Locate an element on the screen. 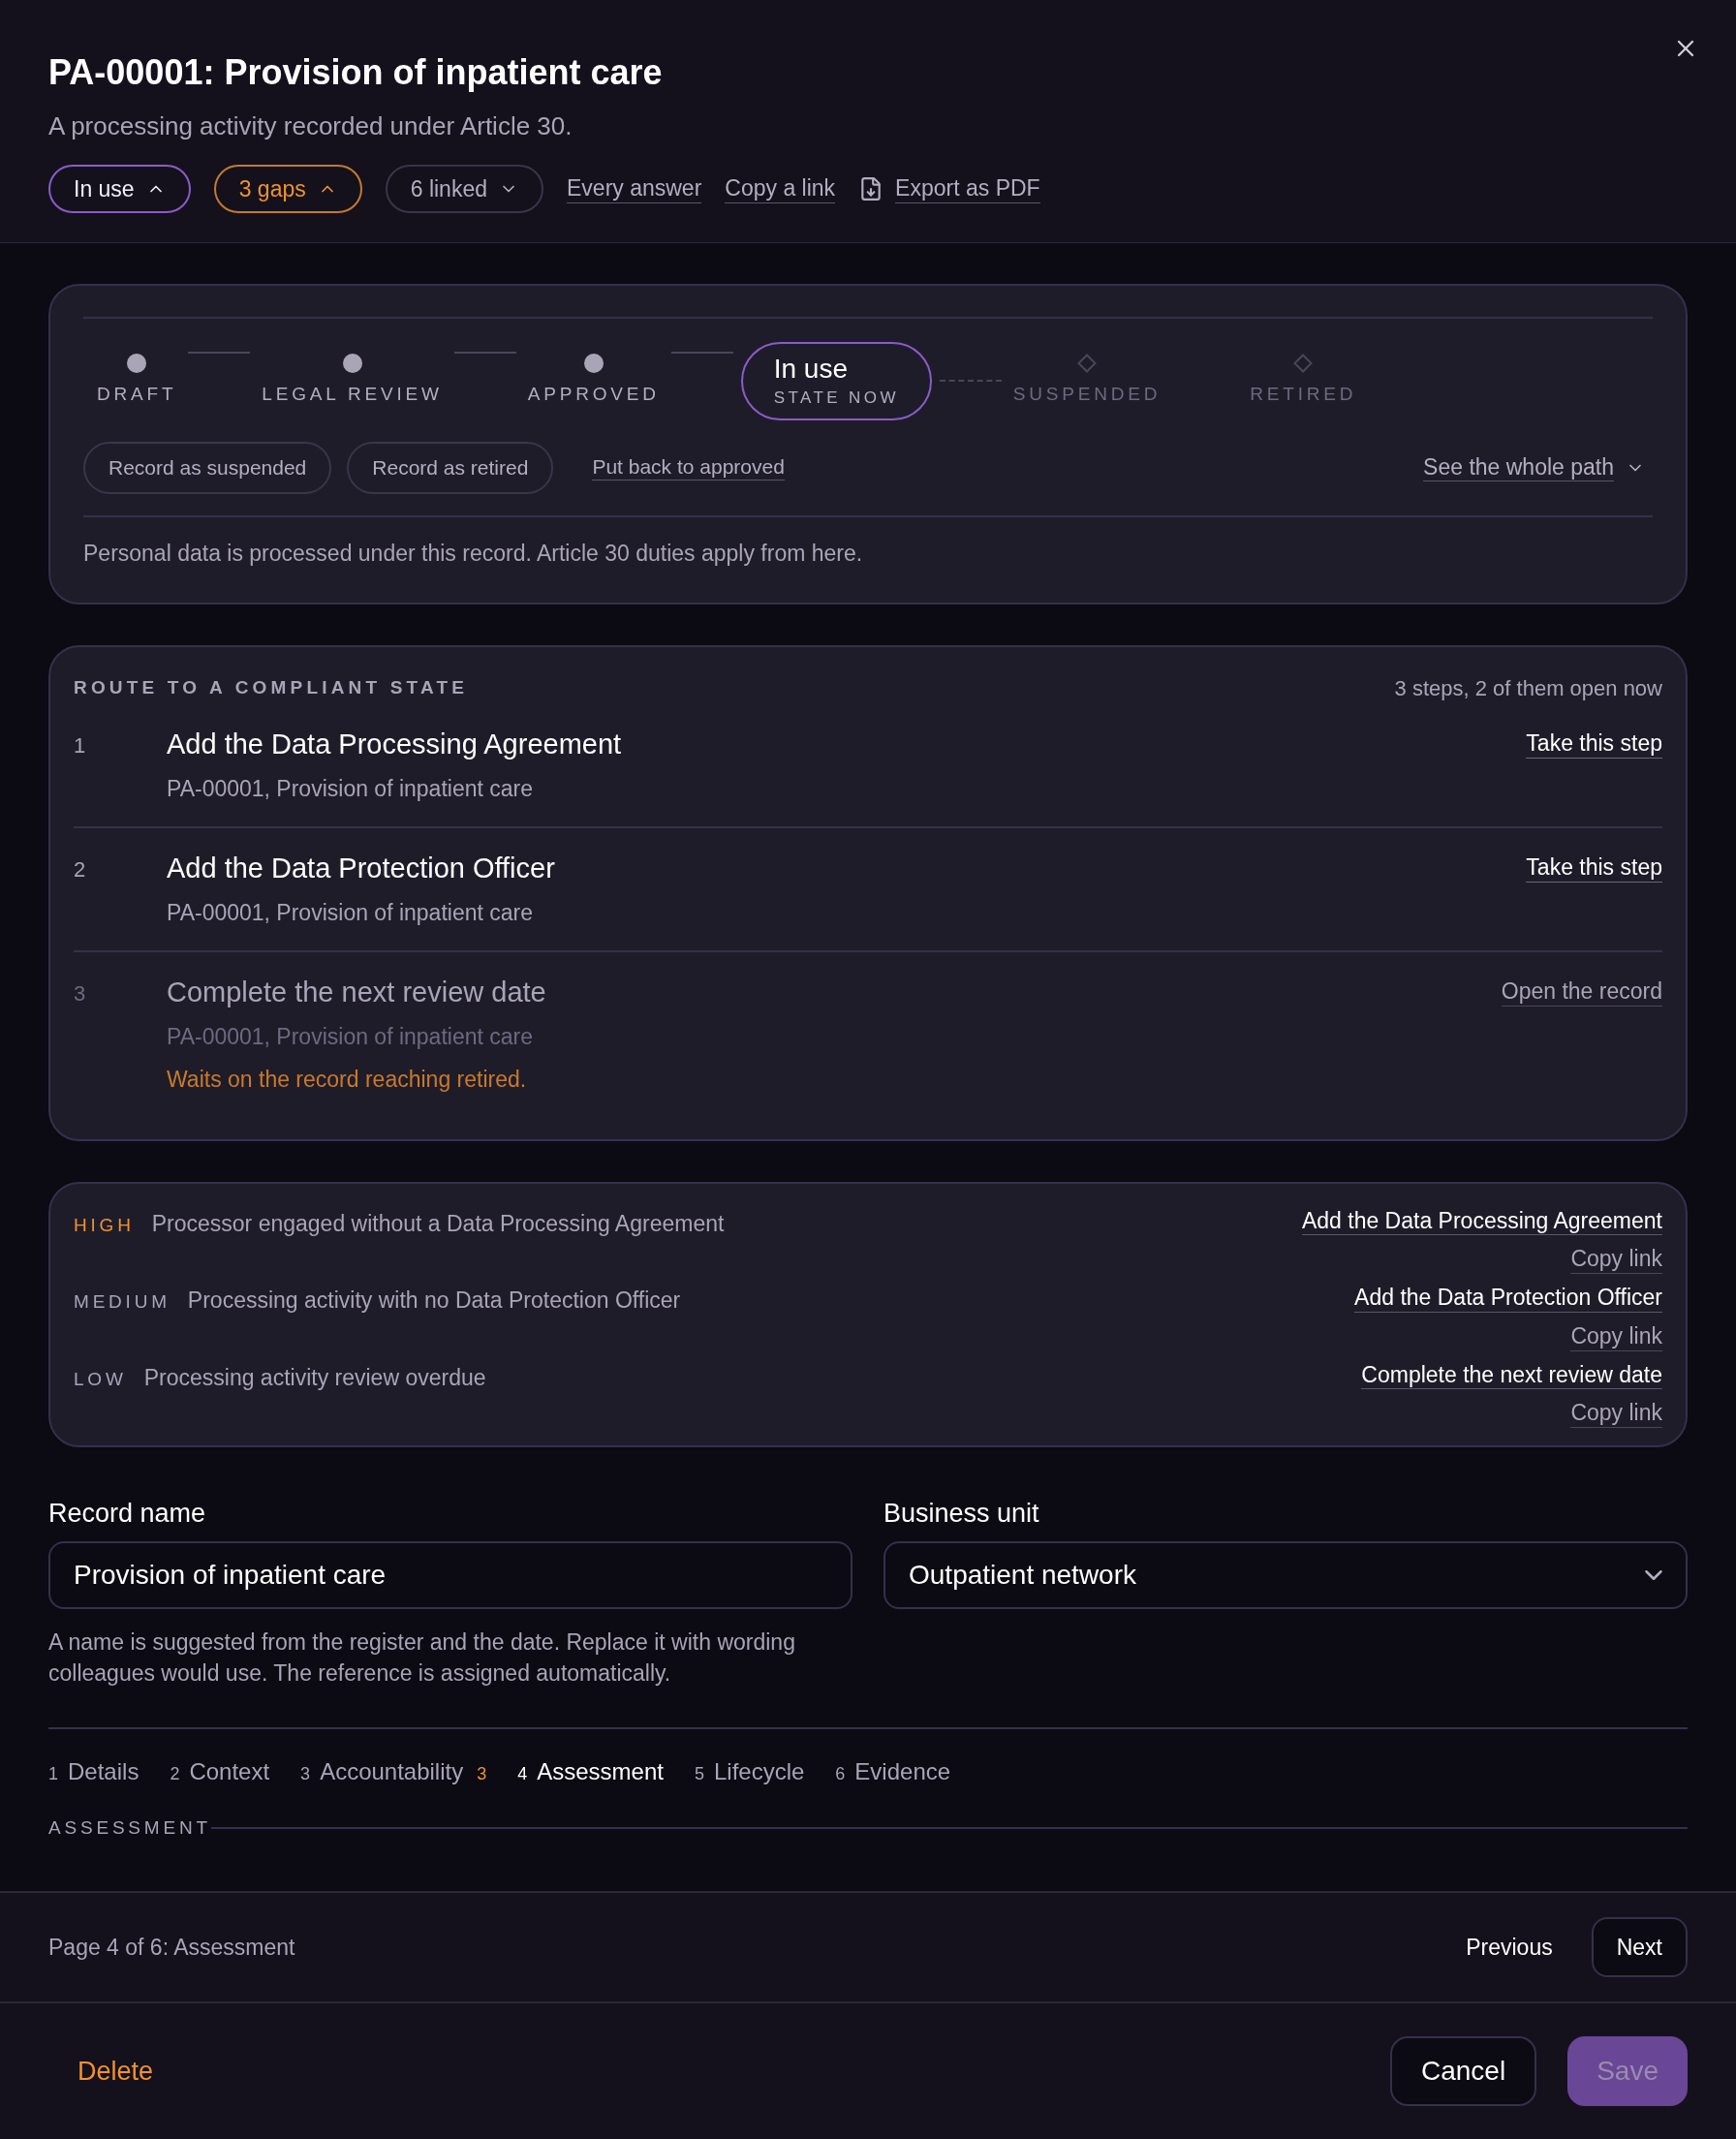 This screenshot has height=2139, width=1736. severity-label: MEDIUM is located at coordinates (122, 1302).